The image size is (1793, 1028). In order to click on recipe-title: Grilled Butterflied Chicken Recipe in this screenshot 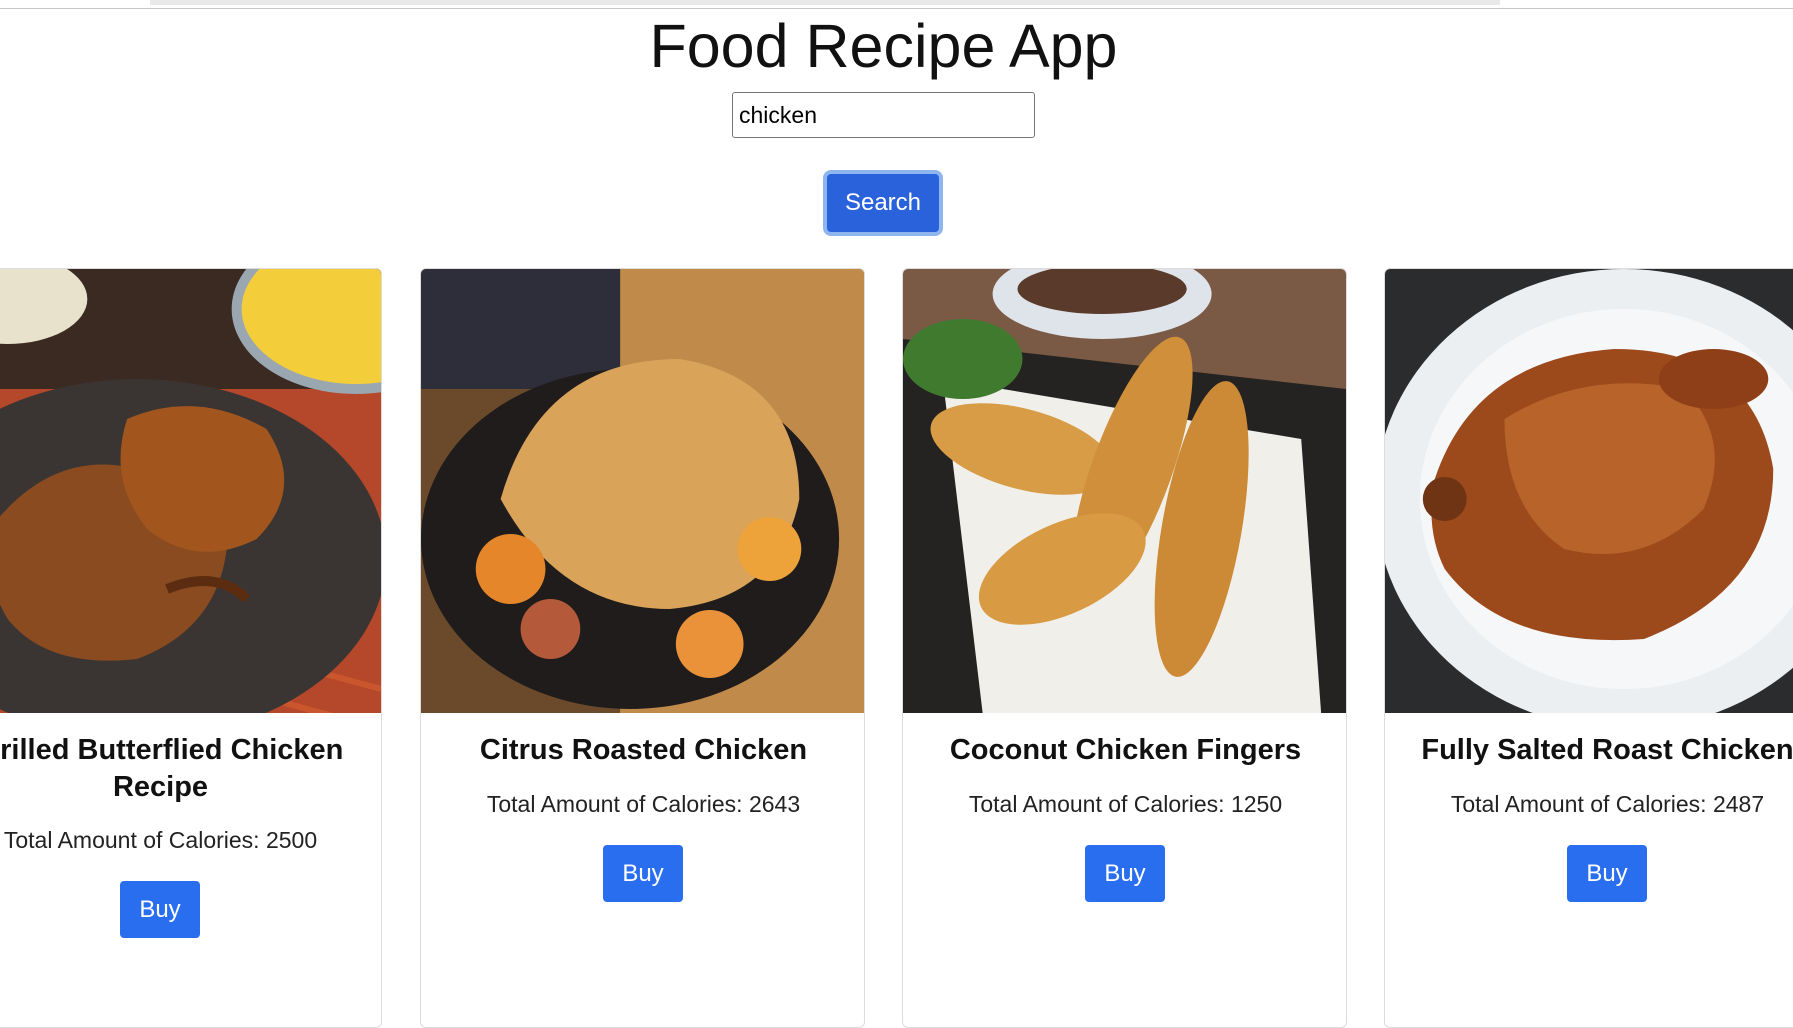, I will do `click(172, 768)`.